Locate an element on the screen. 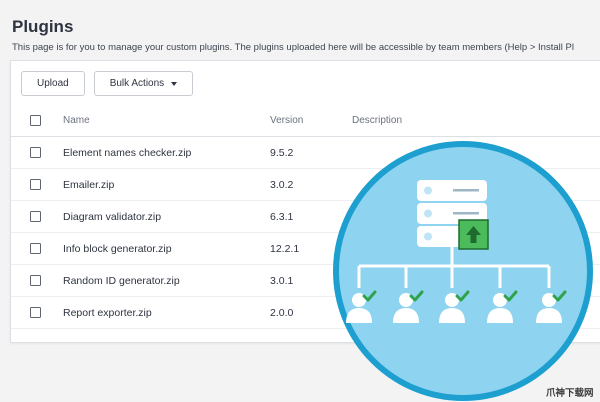 The height and width of the screenshot is (402, 600). bulk-actions-label: Bulk Actions is located at coordinates (137, 83).